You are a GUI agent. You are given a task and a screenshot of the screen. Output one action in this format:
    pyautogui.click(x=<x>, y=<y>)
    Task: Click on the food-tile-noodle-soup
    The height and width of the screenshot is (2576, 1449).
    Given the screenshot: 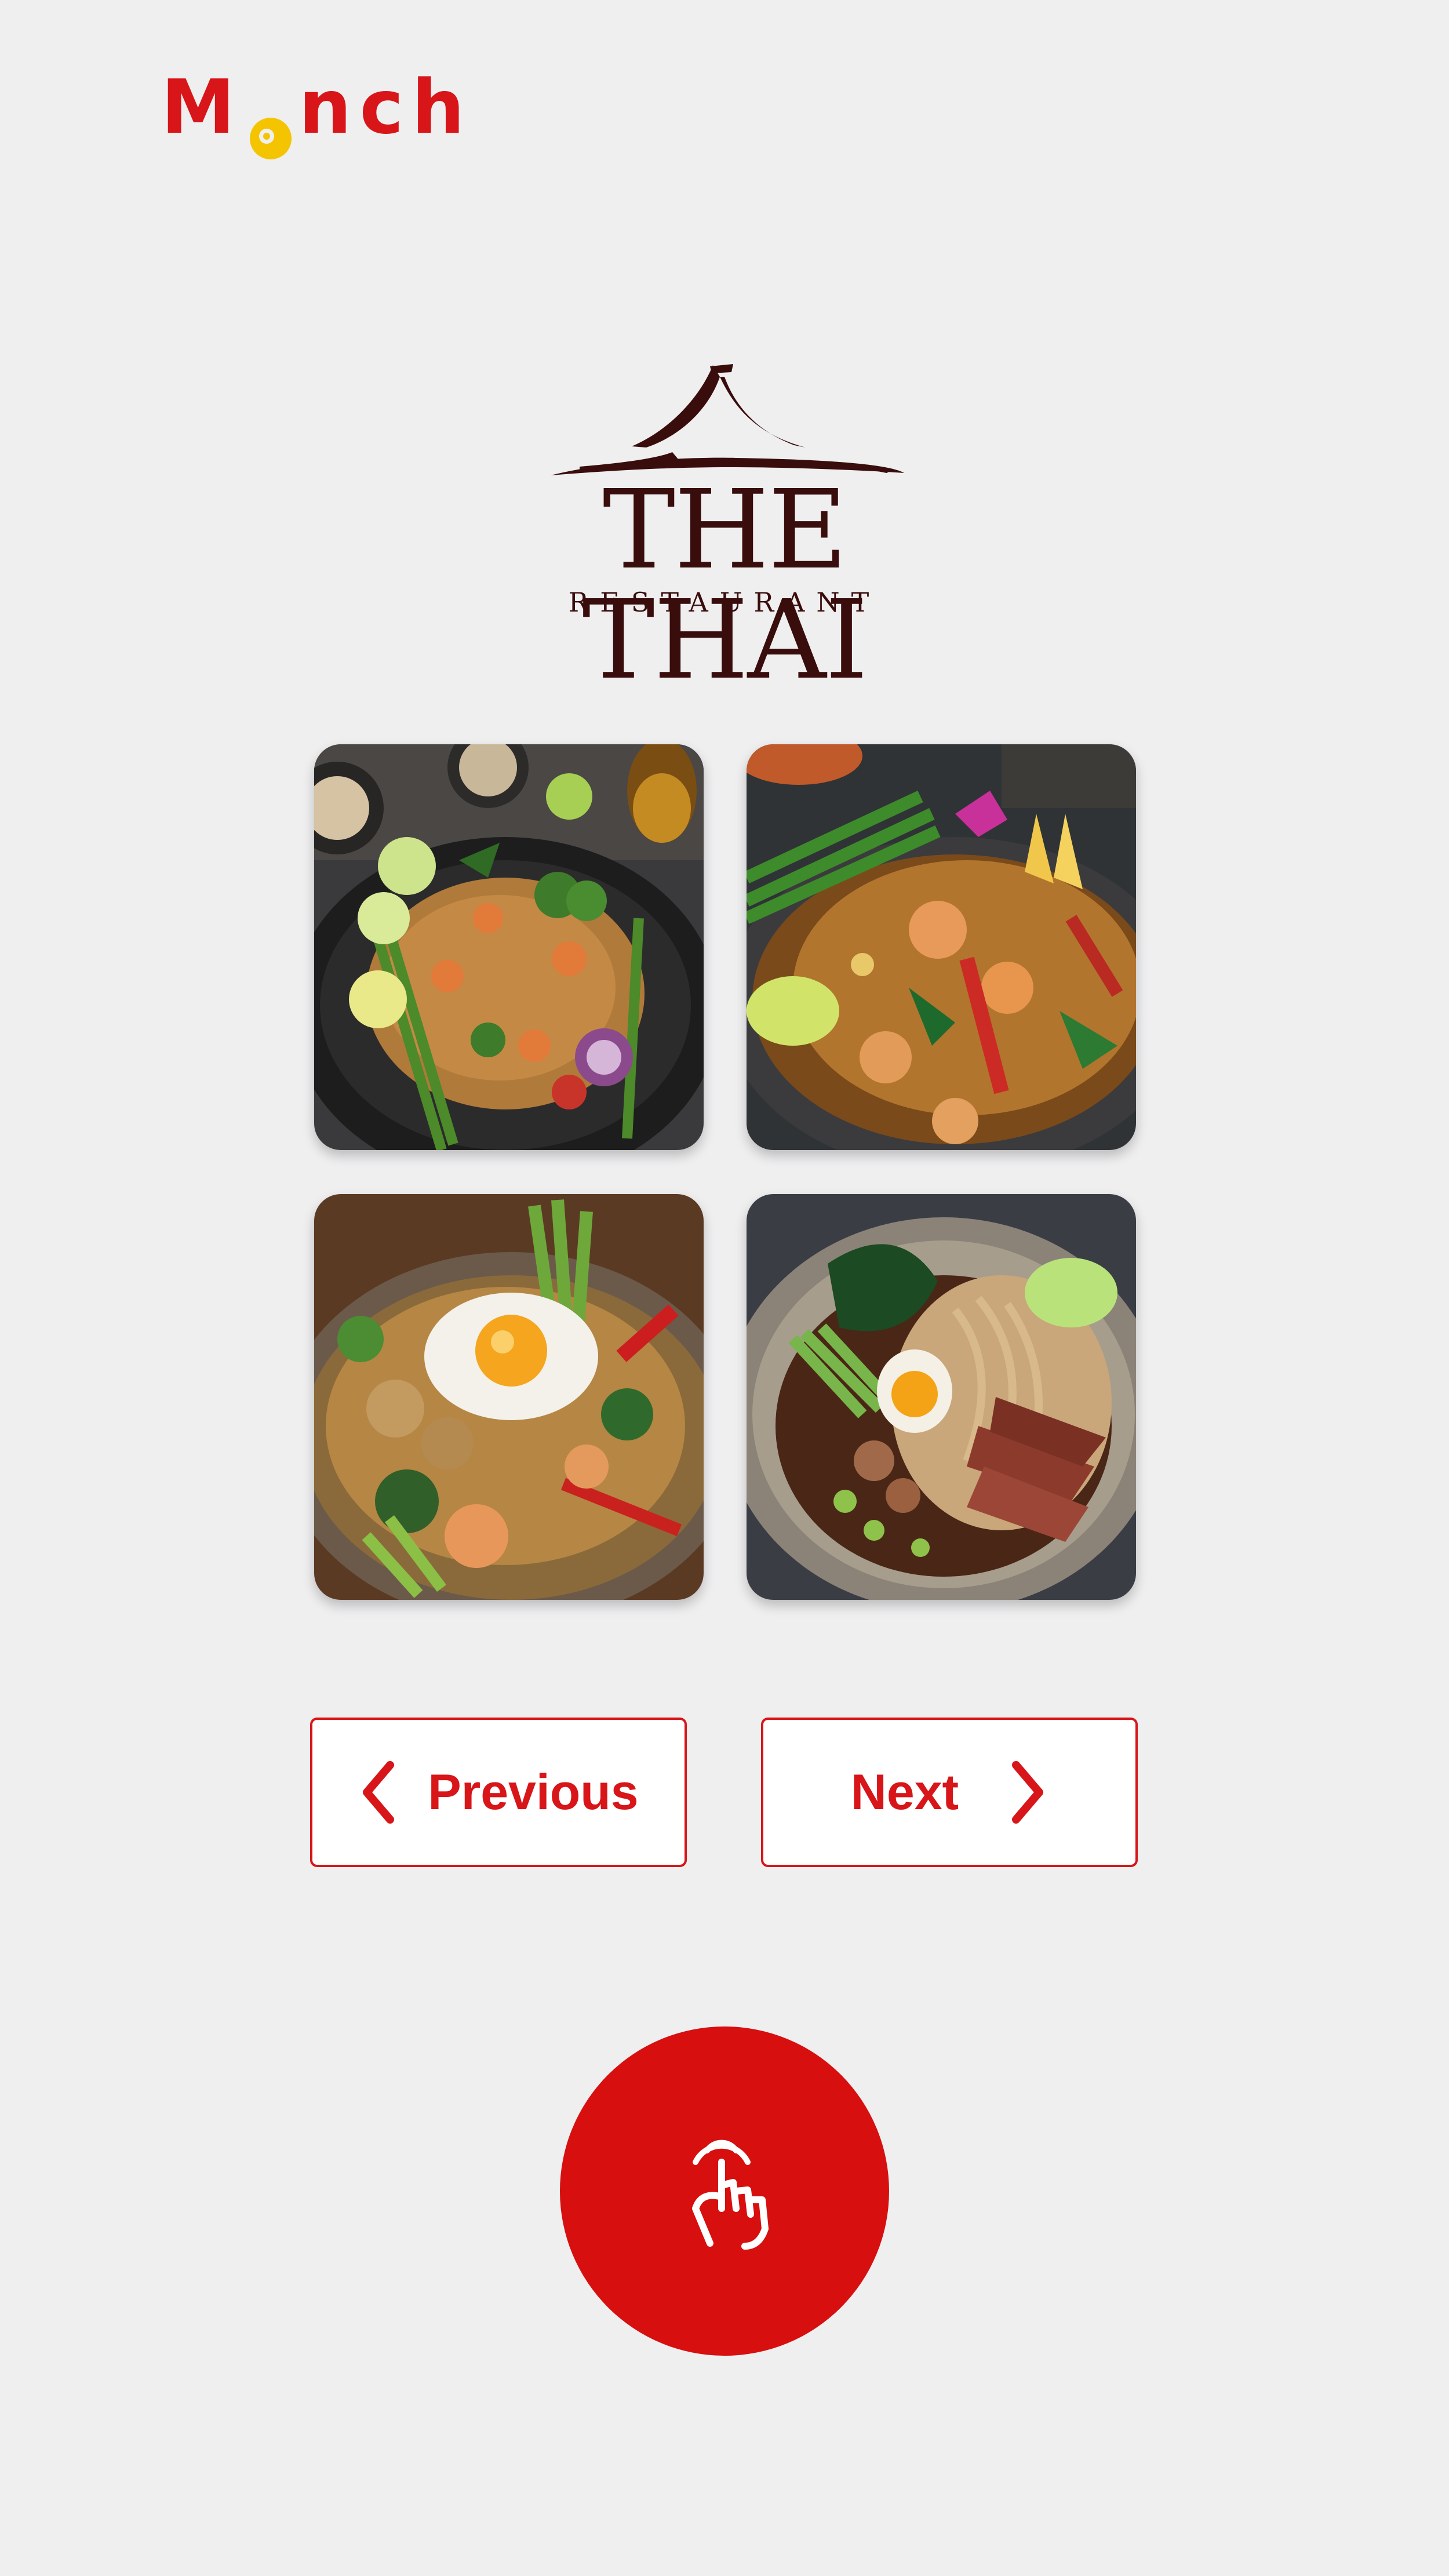 What is the action you would take?
    pyautogui.click(x=941, y=1397)
    